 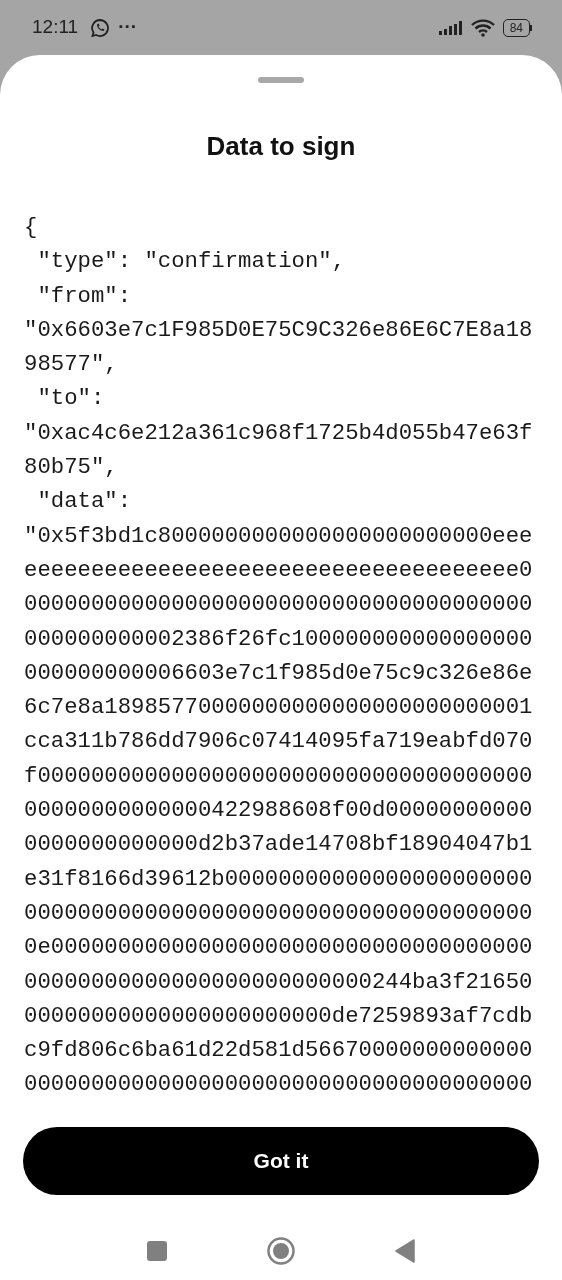 What do you see at coordinates (84, 296) in the screenshot?
I see `code-line: "from":` at bounding box center [84, 296].